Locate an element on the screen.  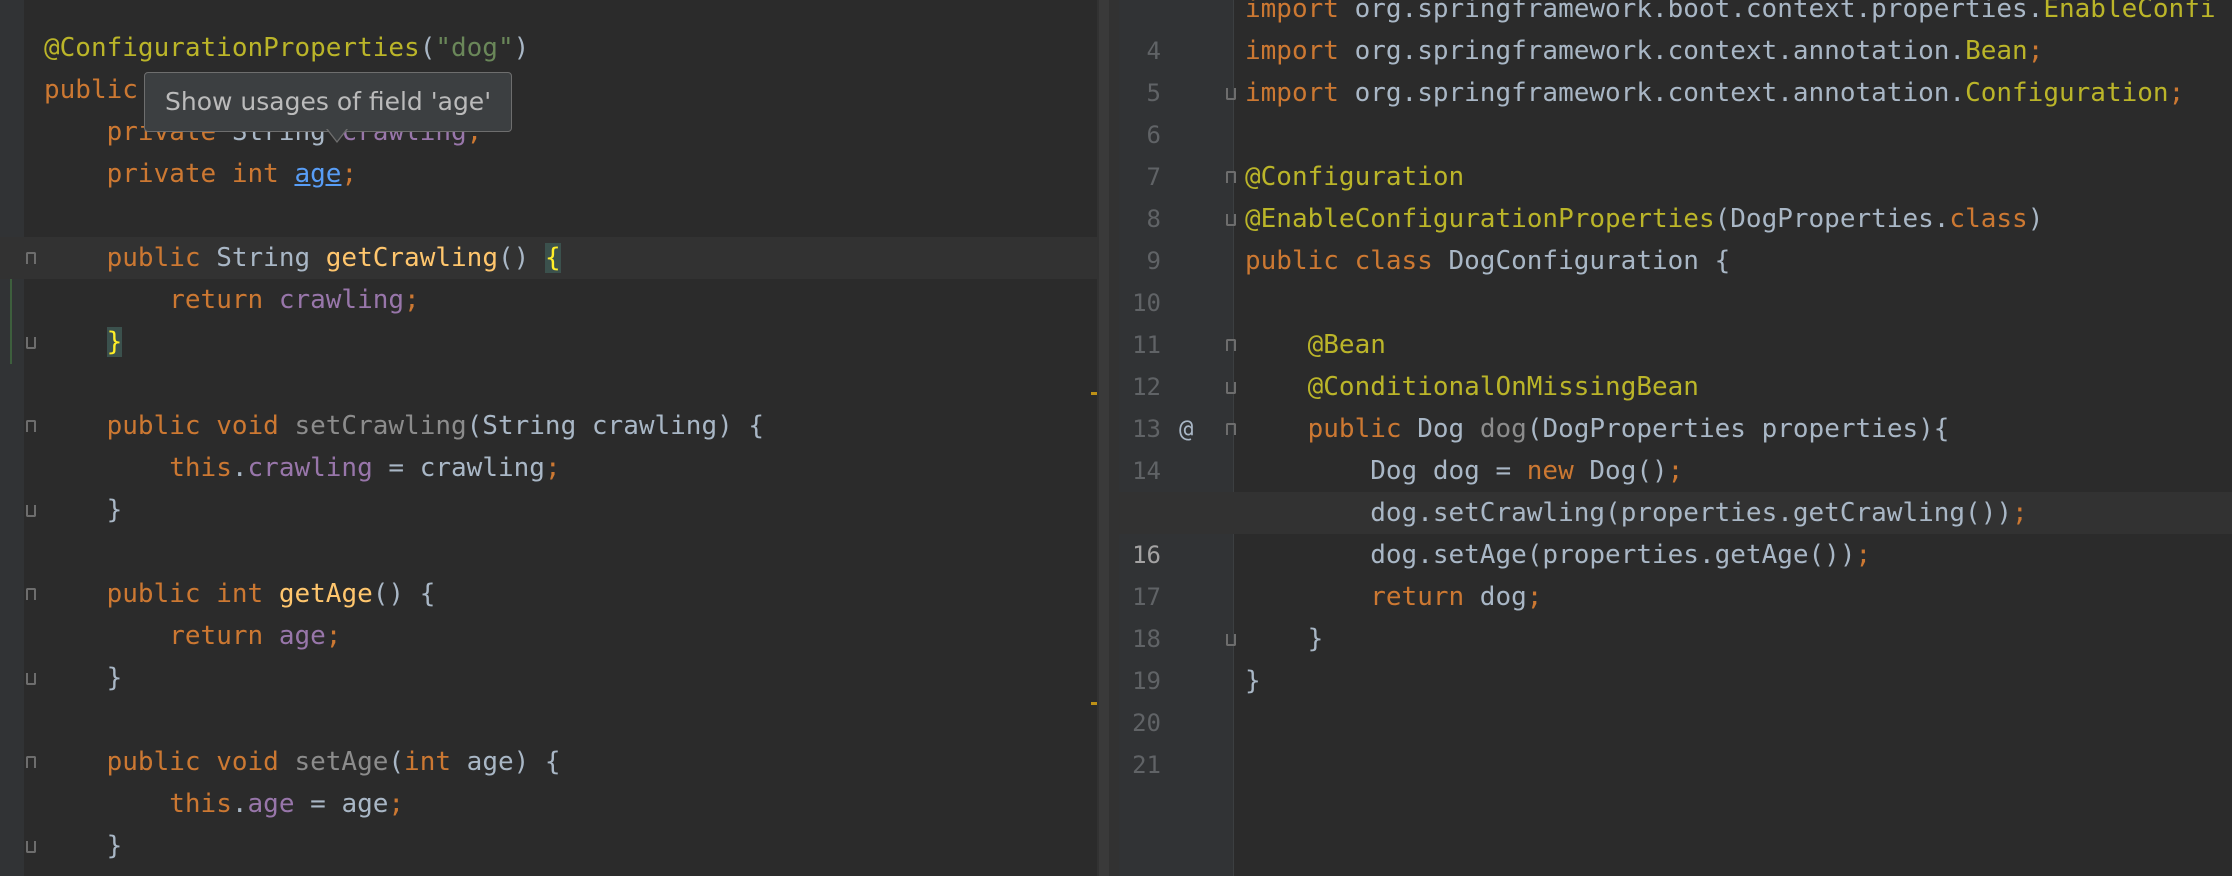
code-line: 17 dog.setAge(properties.getAge()); is located at coordinates (1675, 572).